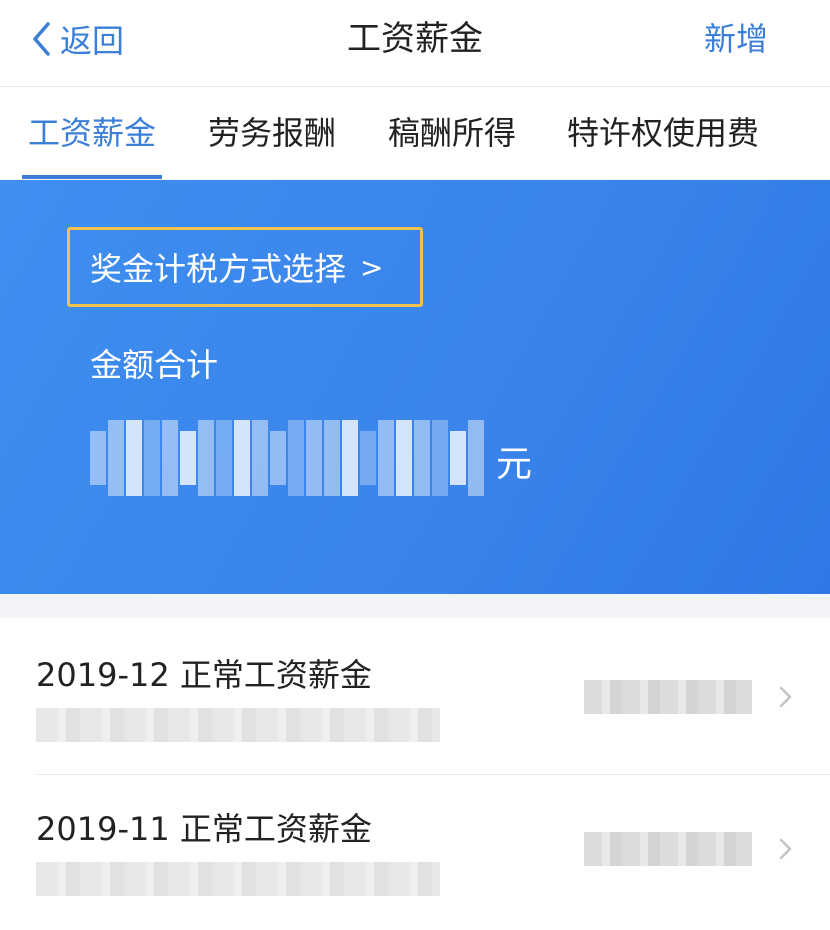 This screenshot has height=930, width=830. I want to click on income-type-tabs: 工资薪金 劳务报酬 稿酬所得 特许权使用费, so click(415, 133).